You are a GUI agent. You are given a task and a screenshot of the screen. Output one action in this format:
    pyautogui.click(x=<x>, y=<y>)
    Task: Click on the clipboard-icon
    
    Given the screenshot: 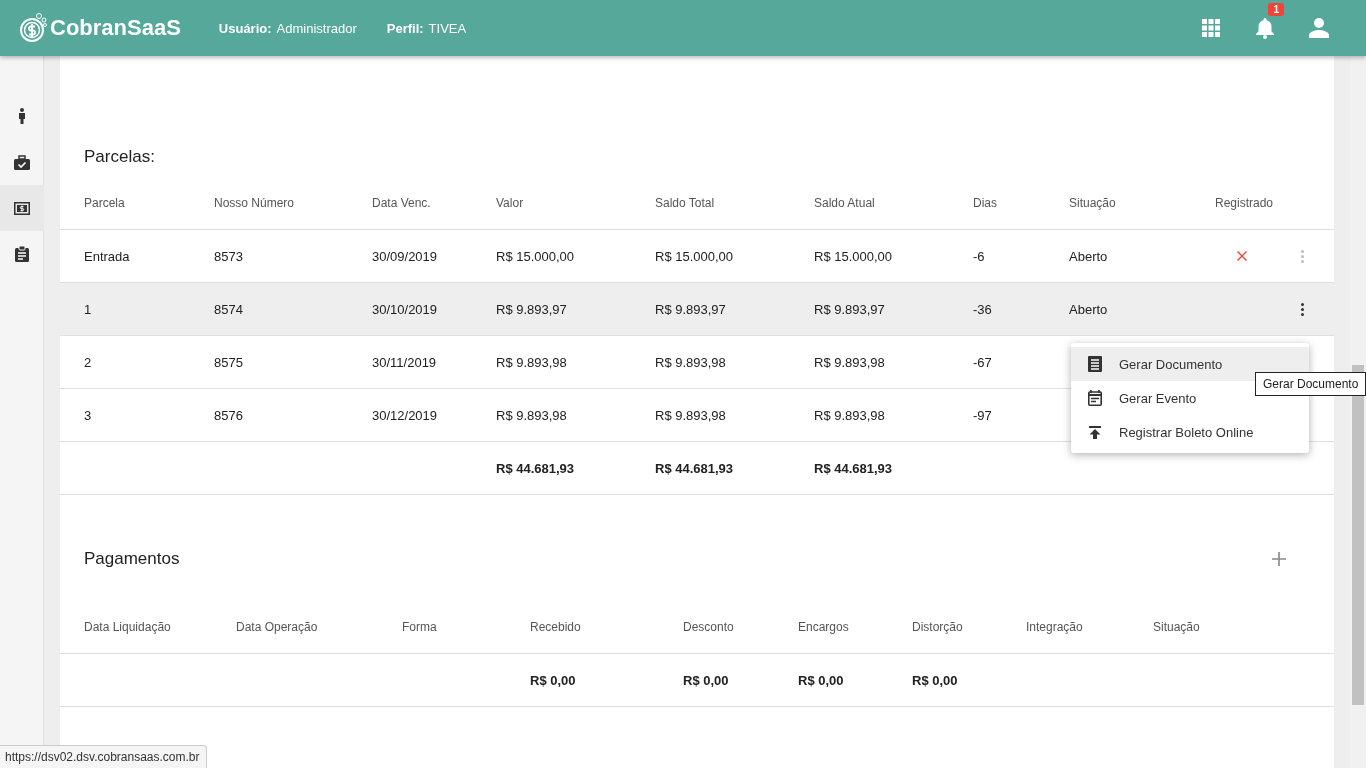 What is the action you would take?
    pyautogui.click(x=22, y=254)
    